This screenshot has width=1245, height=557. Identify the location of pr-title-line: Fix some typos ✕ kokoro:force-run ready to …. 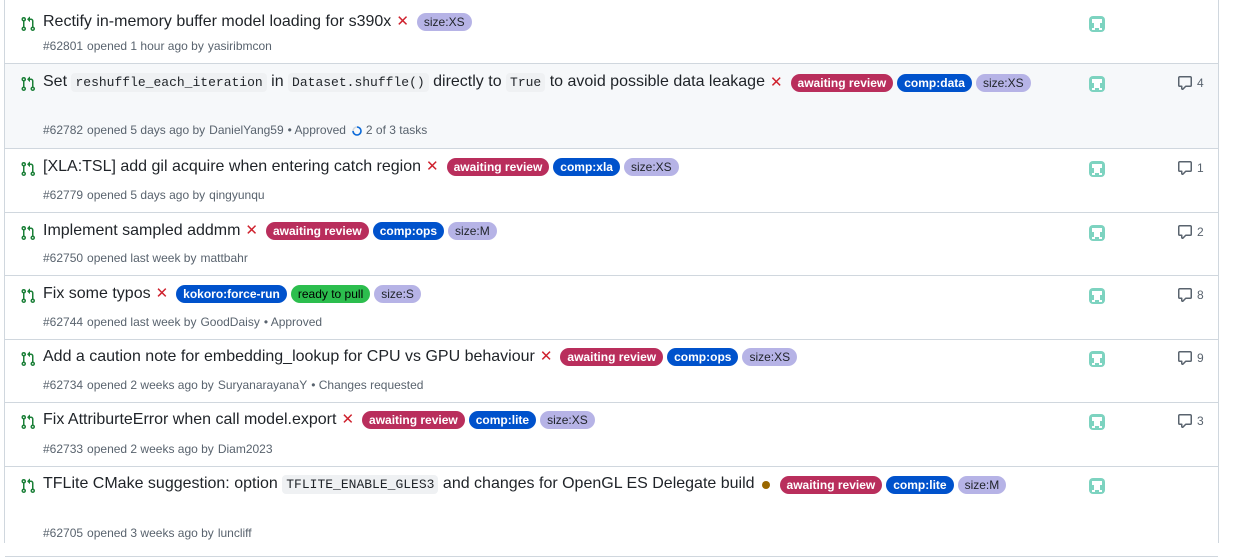
(570, 294).